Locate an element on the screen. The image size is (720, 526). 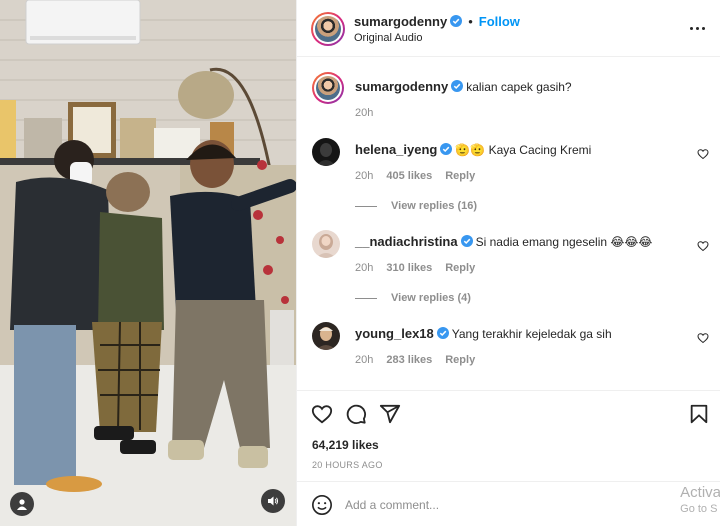
likes-count: 64,219 likes is located at coordinates (345, 445).